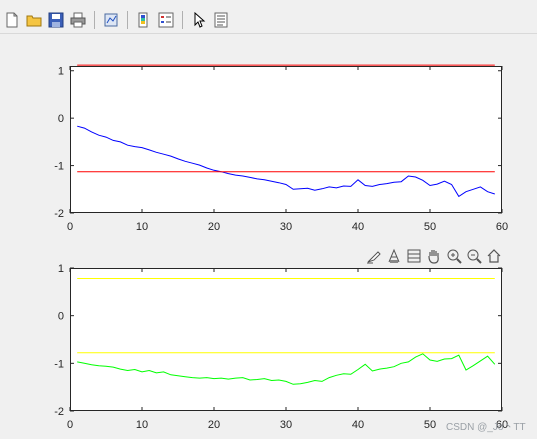 The height and width of the screenshot is (439, 537). What do you see at coordinates (453, 255) in the screenshot?
I see `zoom-in-icon` at bounding box center [453, 255].